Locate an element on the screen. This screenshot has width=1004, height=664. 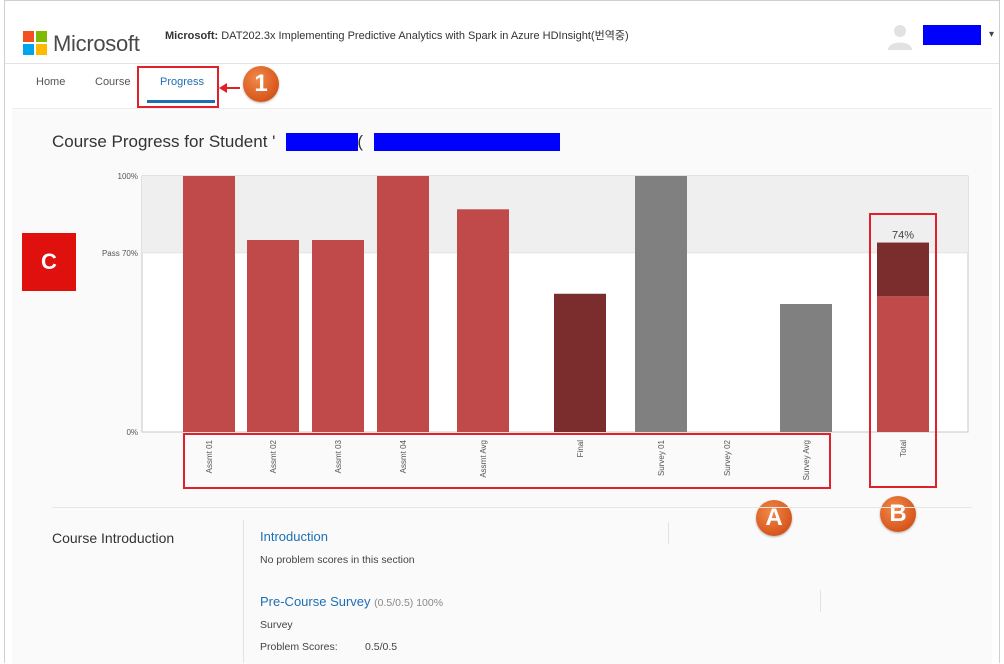
introduction-note: No problem scores in this section is located at coordinates (337, 560).